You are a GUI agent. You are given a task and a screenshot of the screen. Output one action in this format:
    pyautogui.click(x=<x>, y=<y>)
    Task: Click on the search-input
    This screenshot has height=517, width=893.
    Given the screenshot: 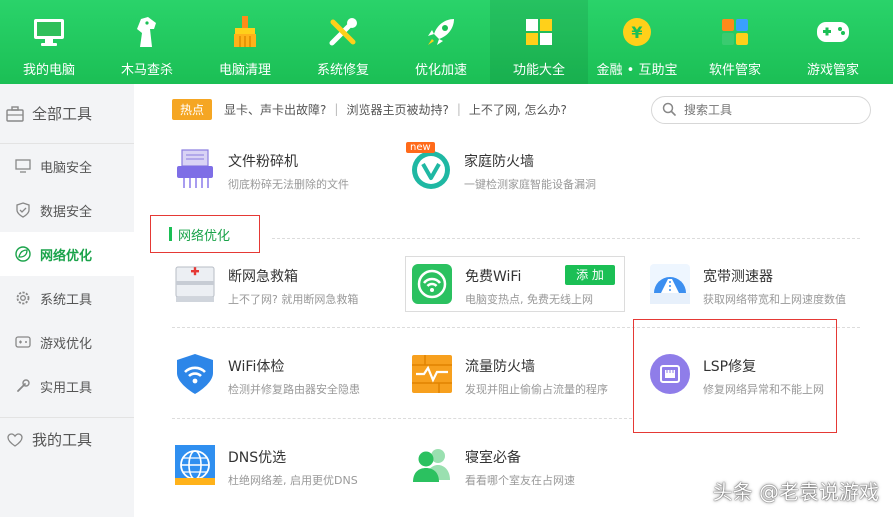 What is the action you would take?
    pyautogui.click(x=769, y=110)
    